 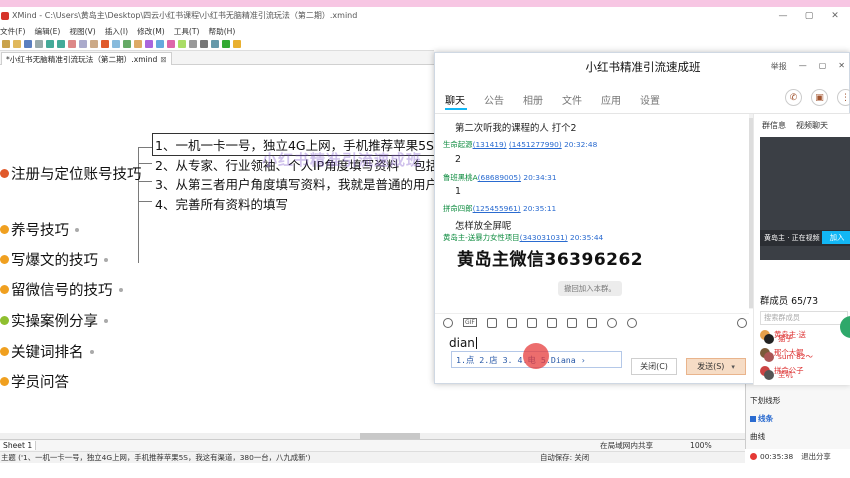 I want to click on menu-edit: 编辑(E), so click(x=47, y=31).